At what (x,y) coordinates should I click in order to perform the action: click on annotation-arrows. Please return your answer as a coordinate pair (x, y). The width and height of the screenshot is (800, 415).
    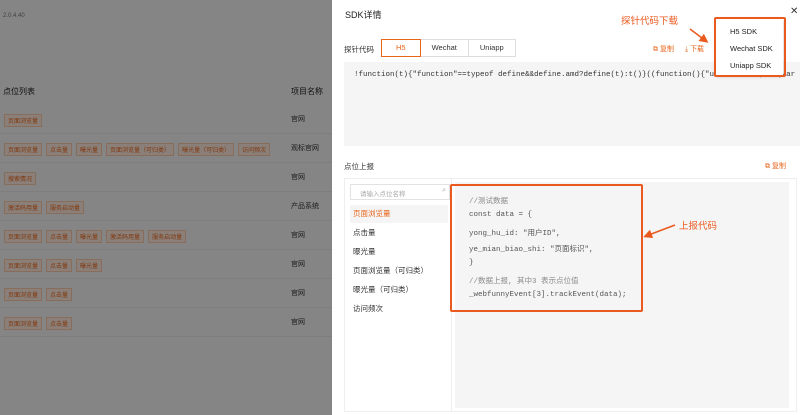
    Looking at the image, I should click on (676, 133).